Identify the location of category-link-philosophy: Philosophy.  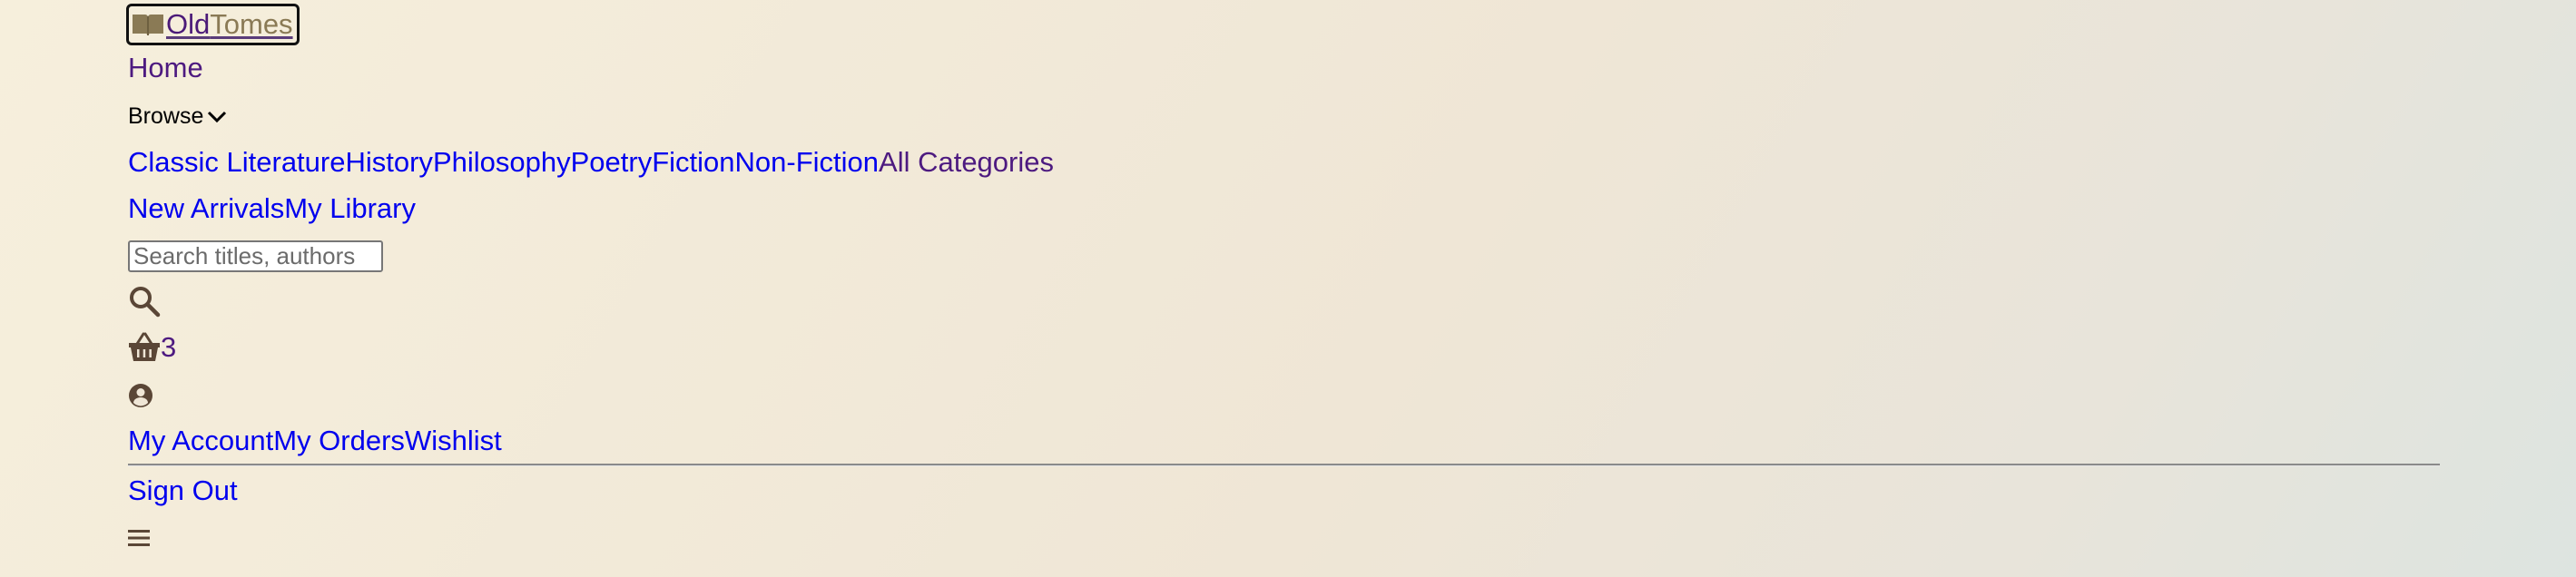
(502, 162).